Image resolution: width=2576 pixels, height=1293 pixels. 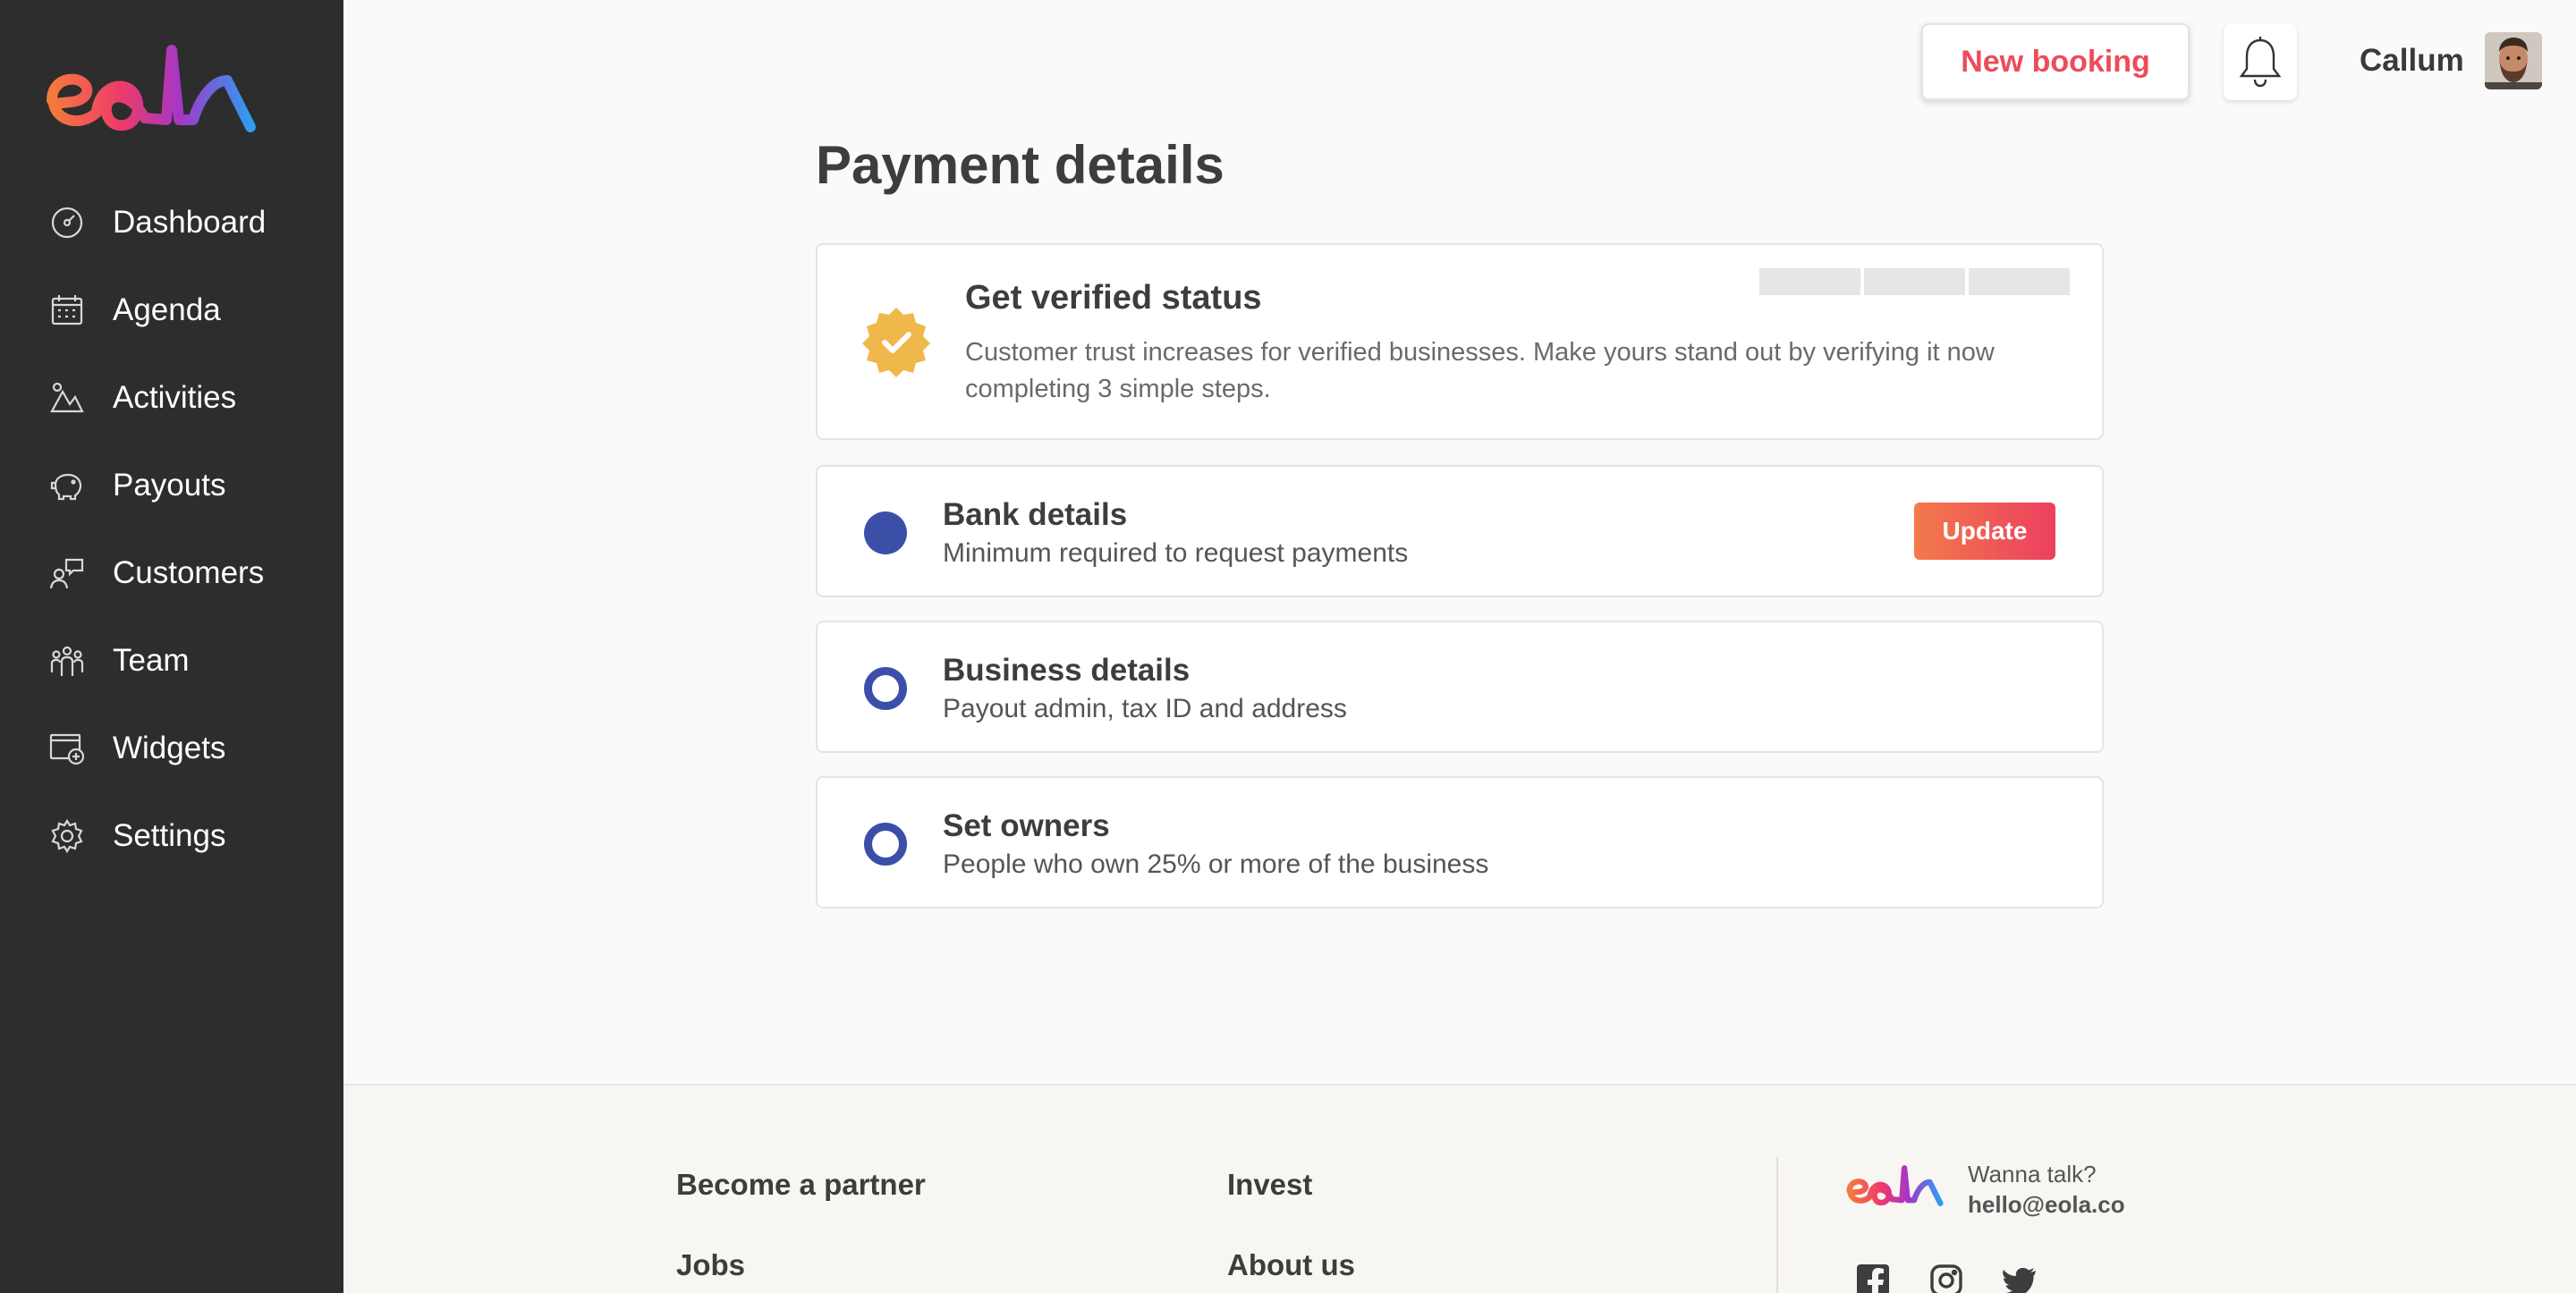 I want to click on step-title: Set owners, so click(x=1026, y=826).